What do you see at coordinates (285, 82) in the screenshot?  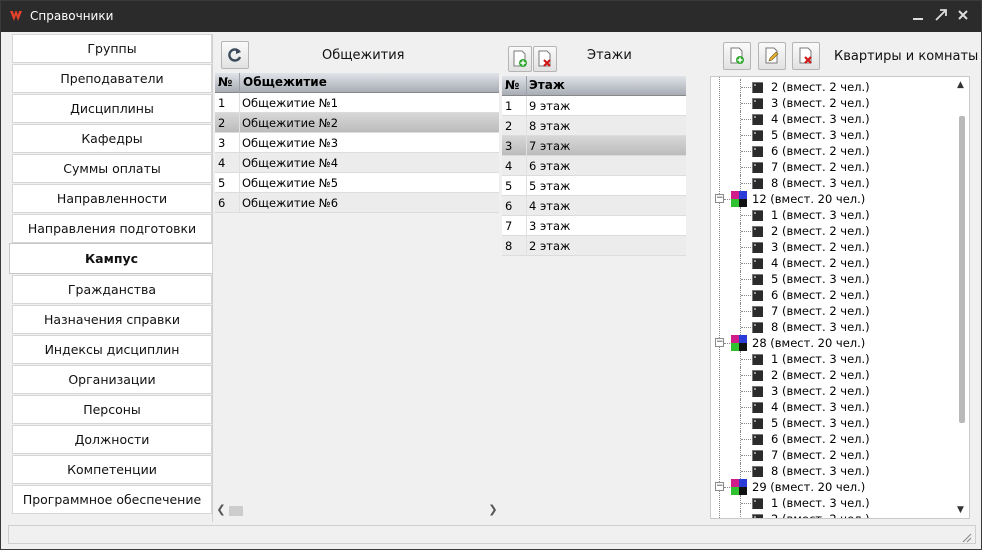 I see `column-header-dorm: Общежитие` at bounding box center [285, 82].